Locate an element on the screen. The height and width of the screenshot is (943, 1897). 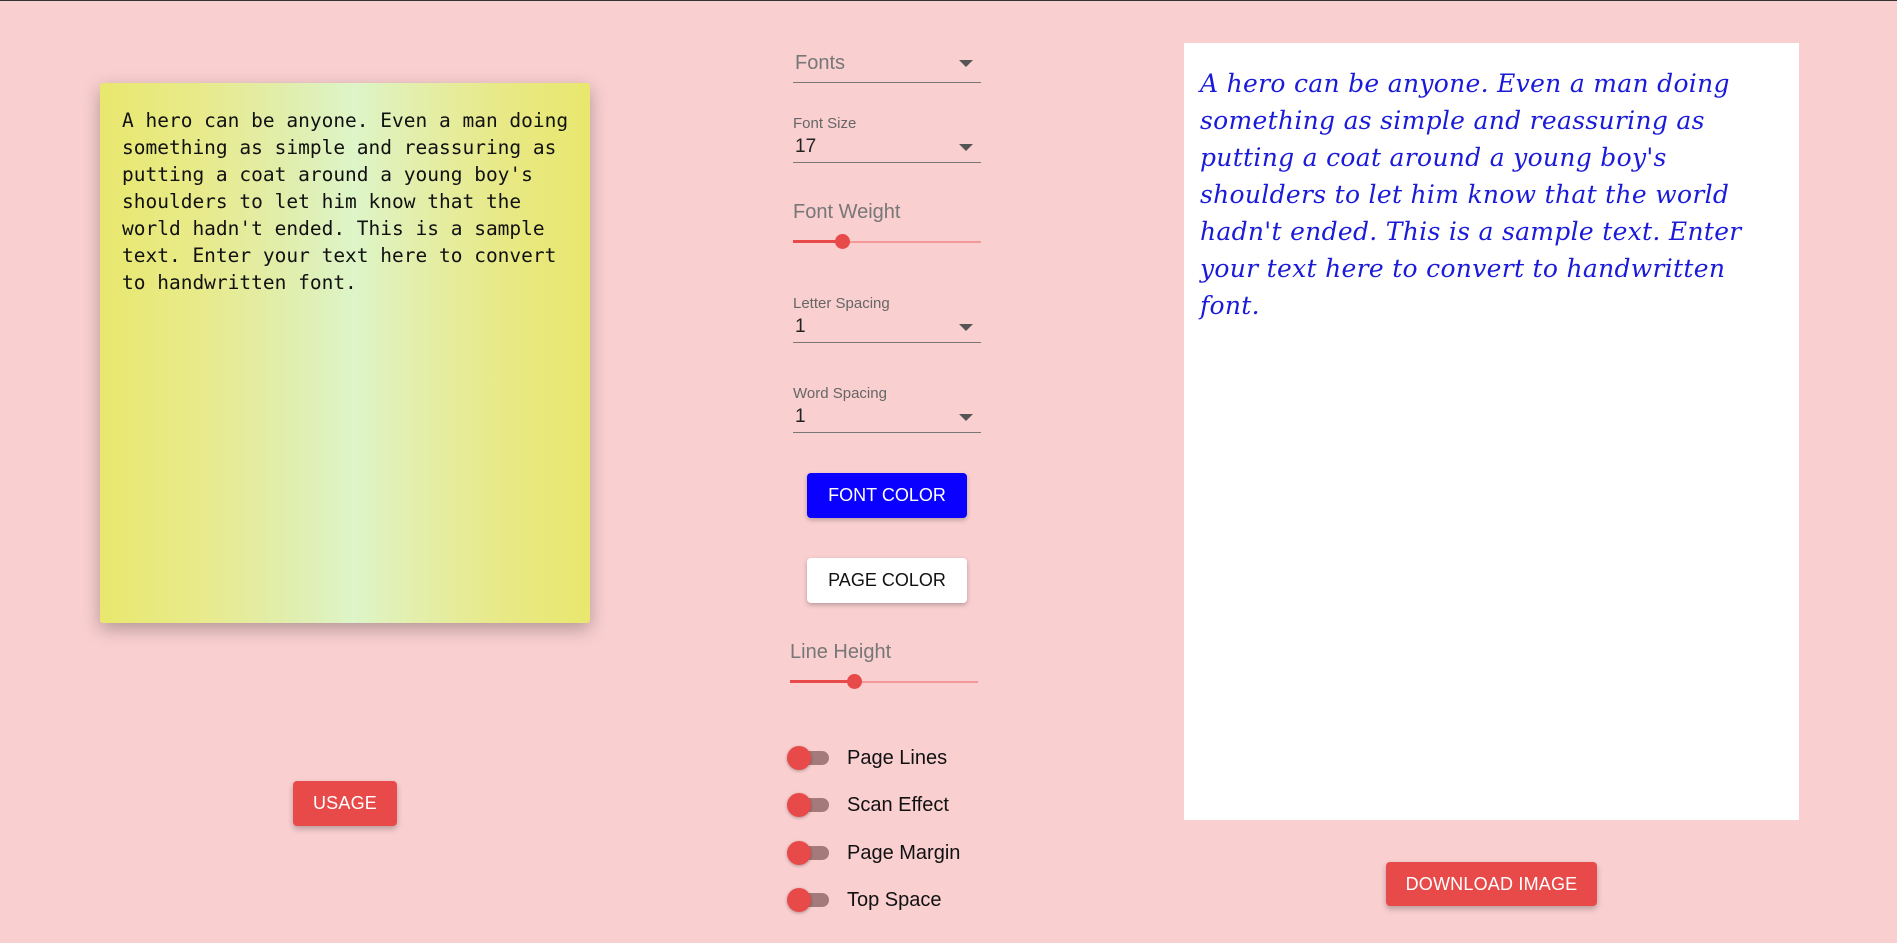
page-margin-label: Page Margin is located at coordinates (904, 852).